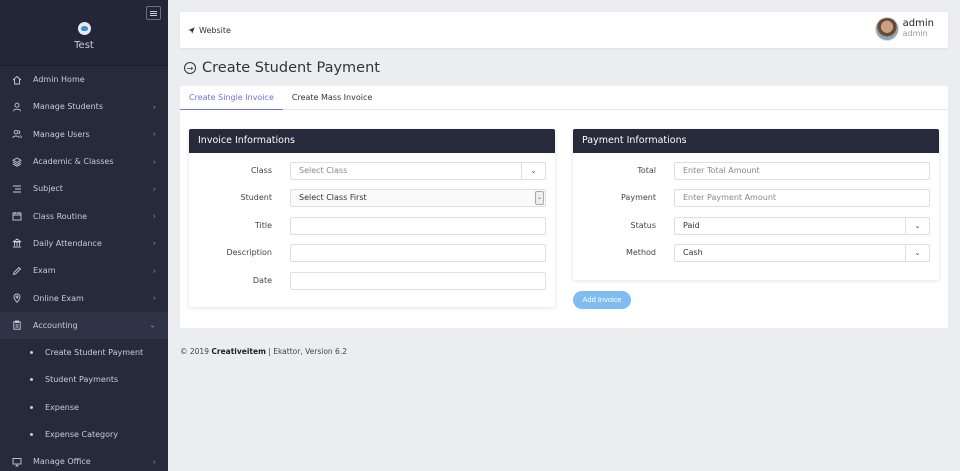 The image size is (960, 471). Describe the element at coordinates (17, 243) in the screenshot. I see `building-icon` at that location.